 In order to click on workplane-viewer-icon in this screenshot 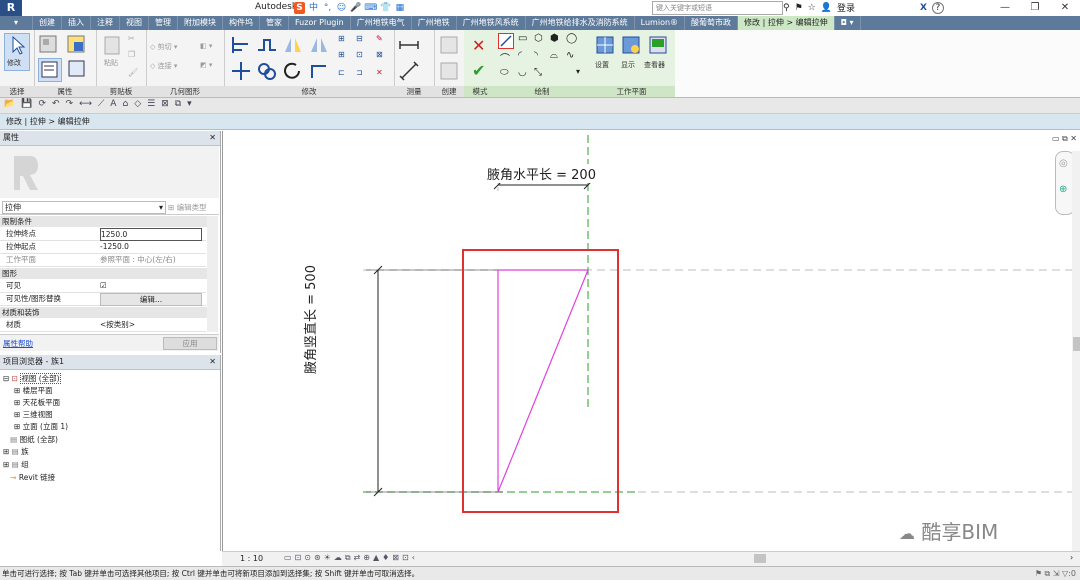, I will do `click(658, 45)`.